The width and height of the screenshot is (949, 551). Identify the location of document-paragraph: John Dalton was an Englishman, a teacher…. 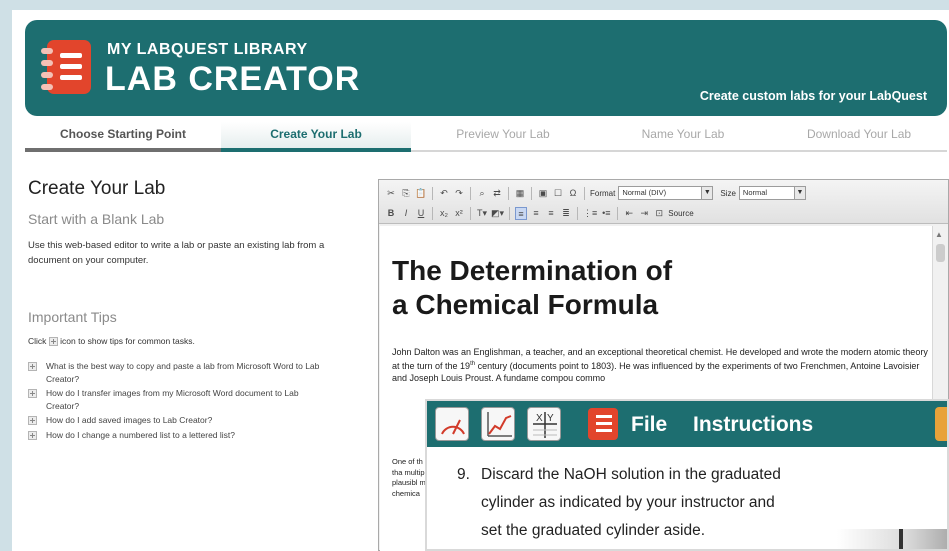
(662, 365).